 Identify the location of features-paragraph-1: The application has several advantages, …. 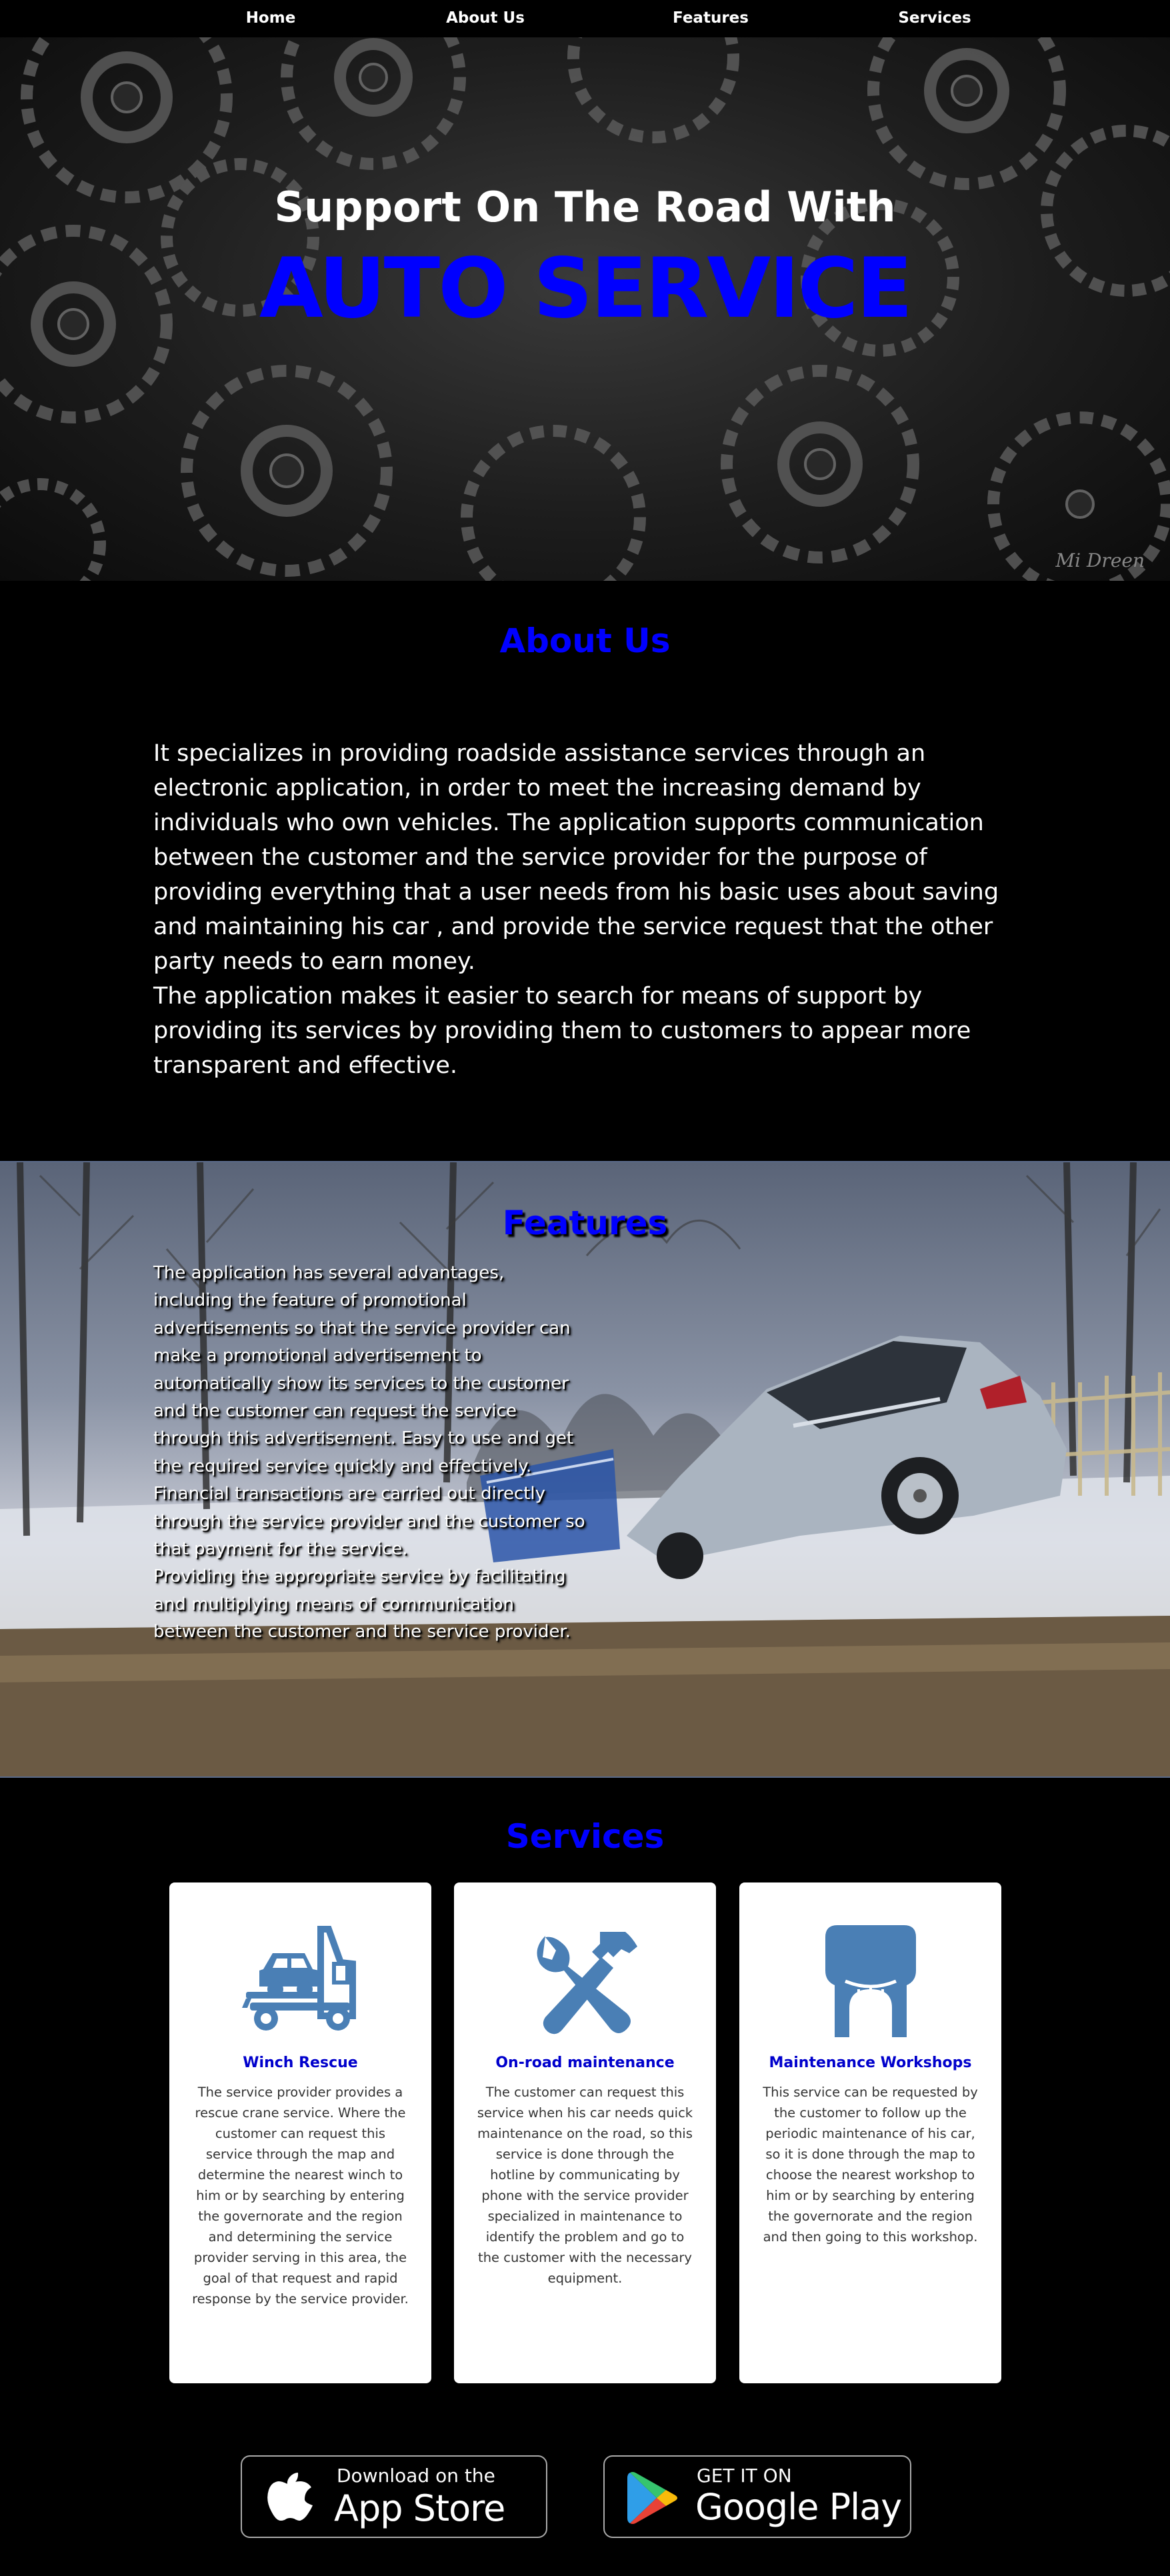
(363, 1370).